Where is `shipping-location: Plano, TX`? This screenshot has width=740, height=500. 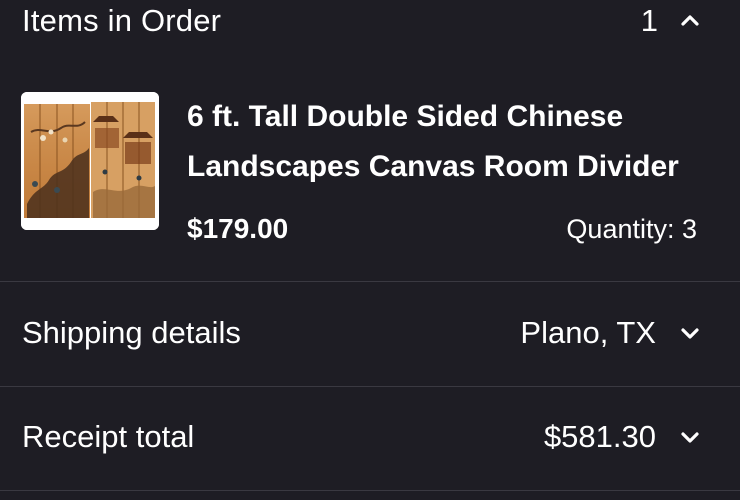 shipping-location: Plano, TX is located at coordinates (588, 332).